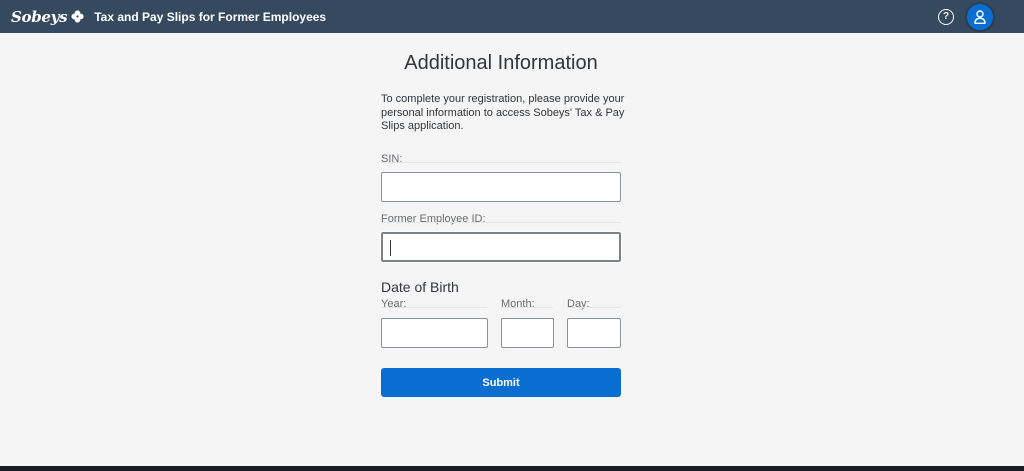  Describe the element at coordinates (594, 333) in the screenshot. I see `day-input` at that location.